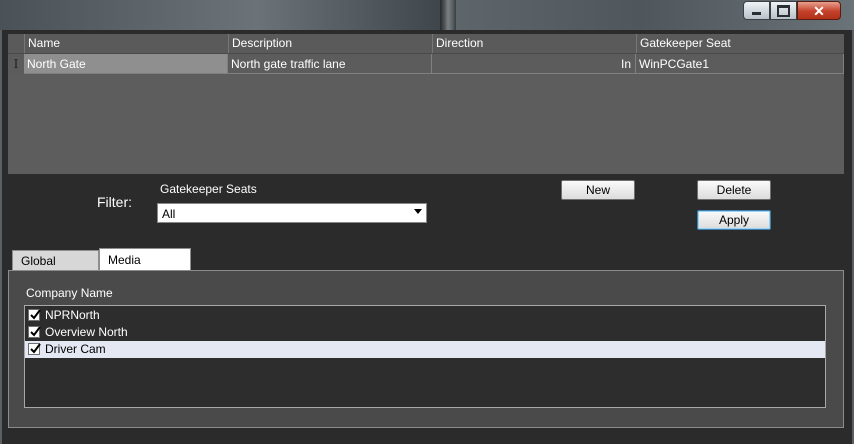 The width and height of the screenshot is (854, 444). I want to click on minimize-icon, so click(756, 13).